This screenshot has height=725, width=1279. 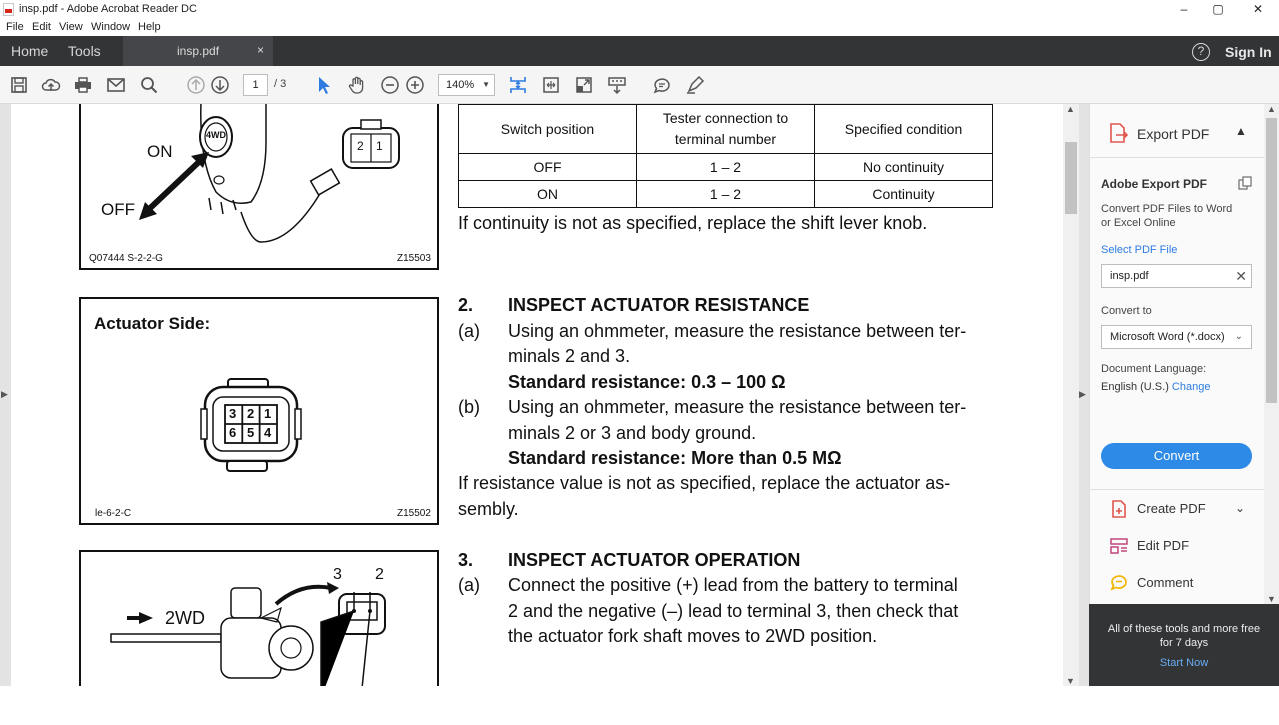 I want to click on export-panel-title: Adobe Export PDF, so click(x=1154, y=184).